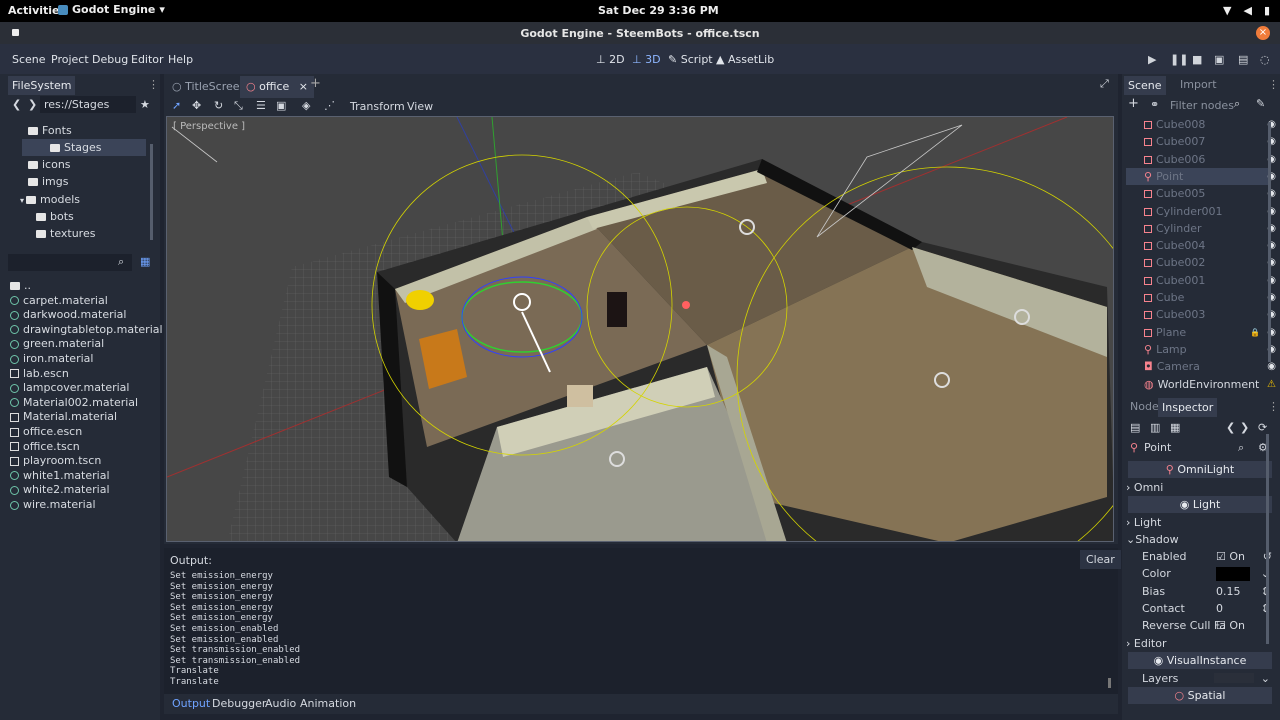 This screenshot has width=1280, height=720. What do you see at coordinates (1201, 297) in the screenshot?
I see `scene-node: Cube ◉` at bounding box center [1201, 297].